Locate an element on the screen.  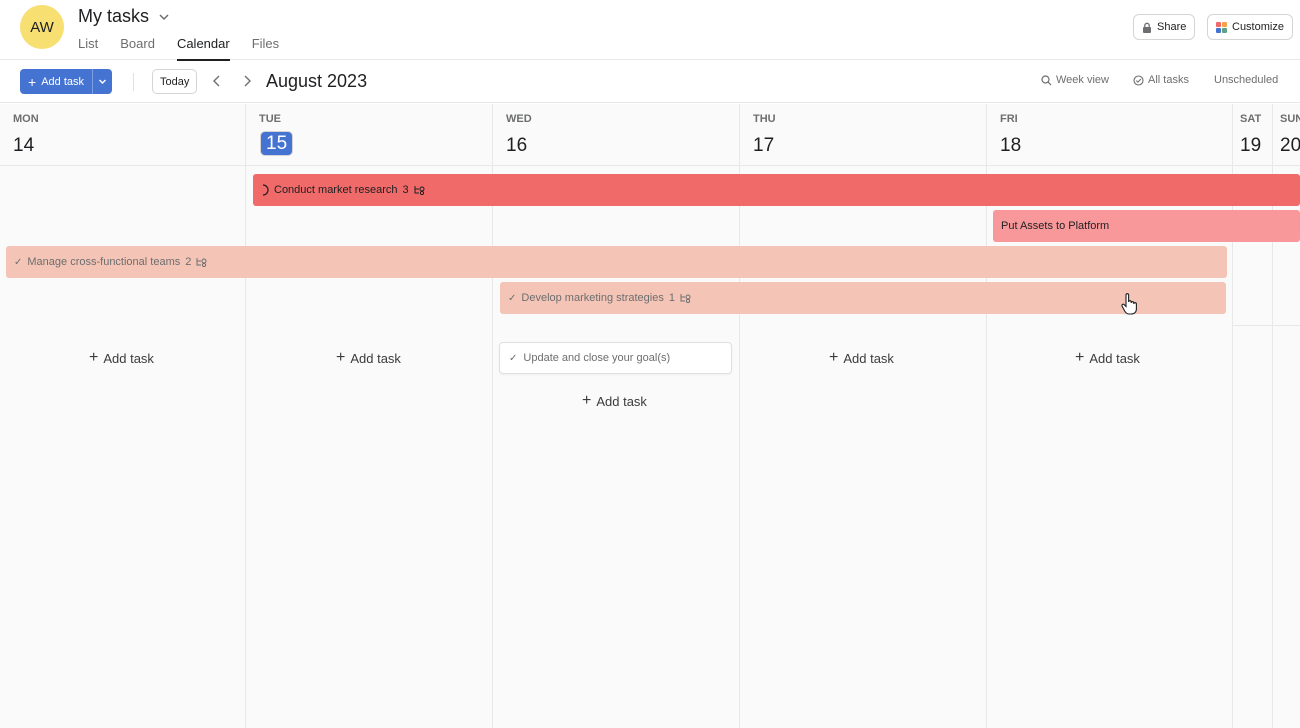
day-number: 18 is located at coordinates (1011, 145).